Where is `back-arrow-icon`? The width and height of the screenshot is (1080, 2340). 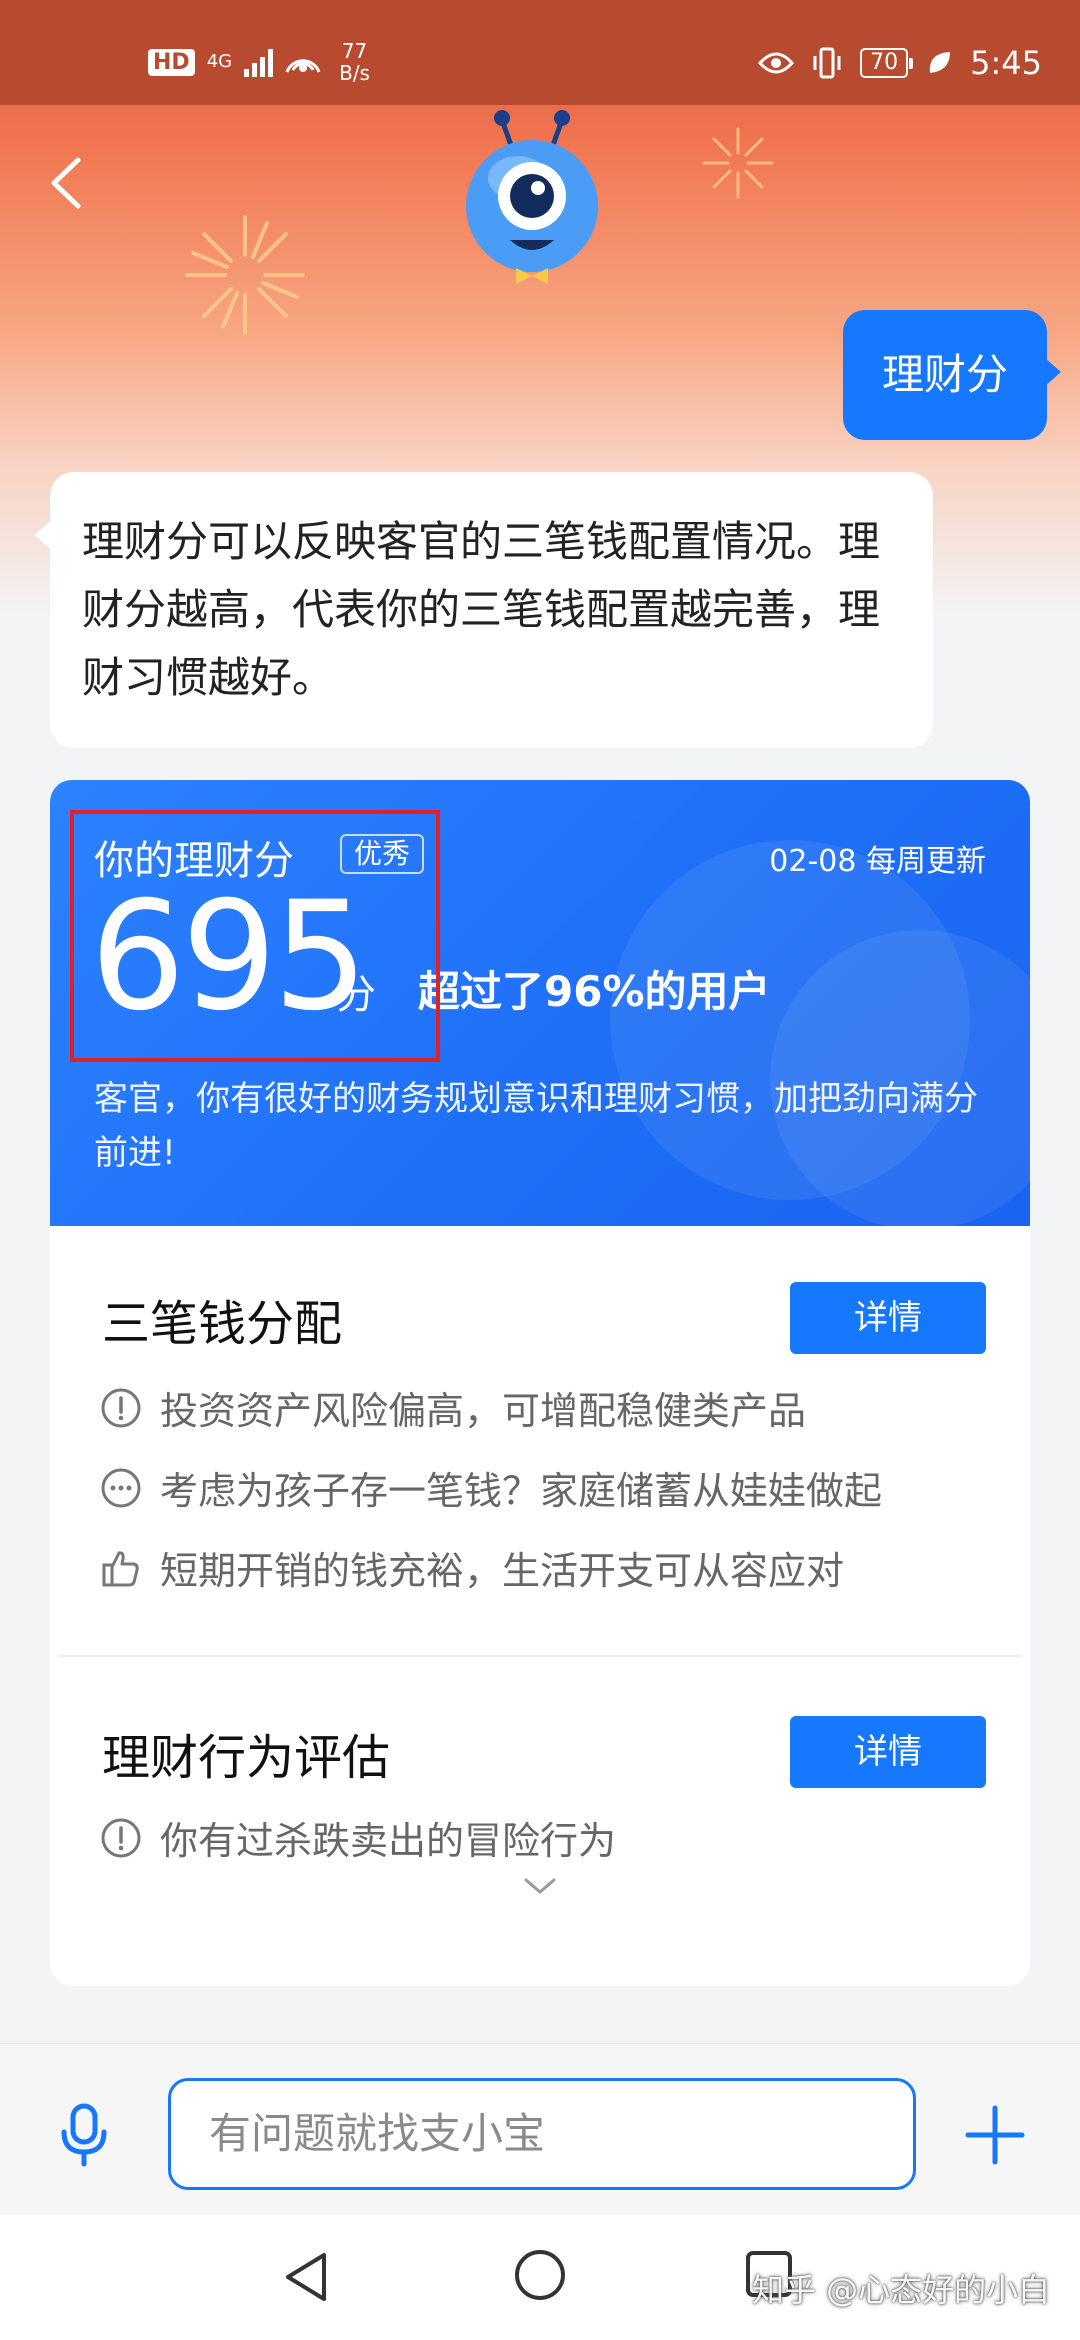 back-arrow-icon is located at coordinates (67, 183).